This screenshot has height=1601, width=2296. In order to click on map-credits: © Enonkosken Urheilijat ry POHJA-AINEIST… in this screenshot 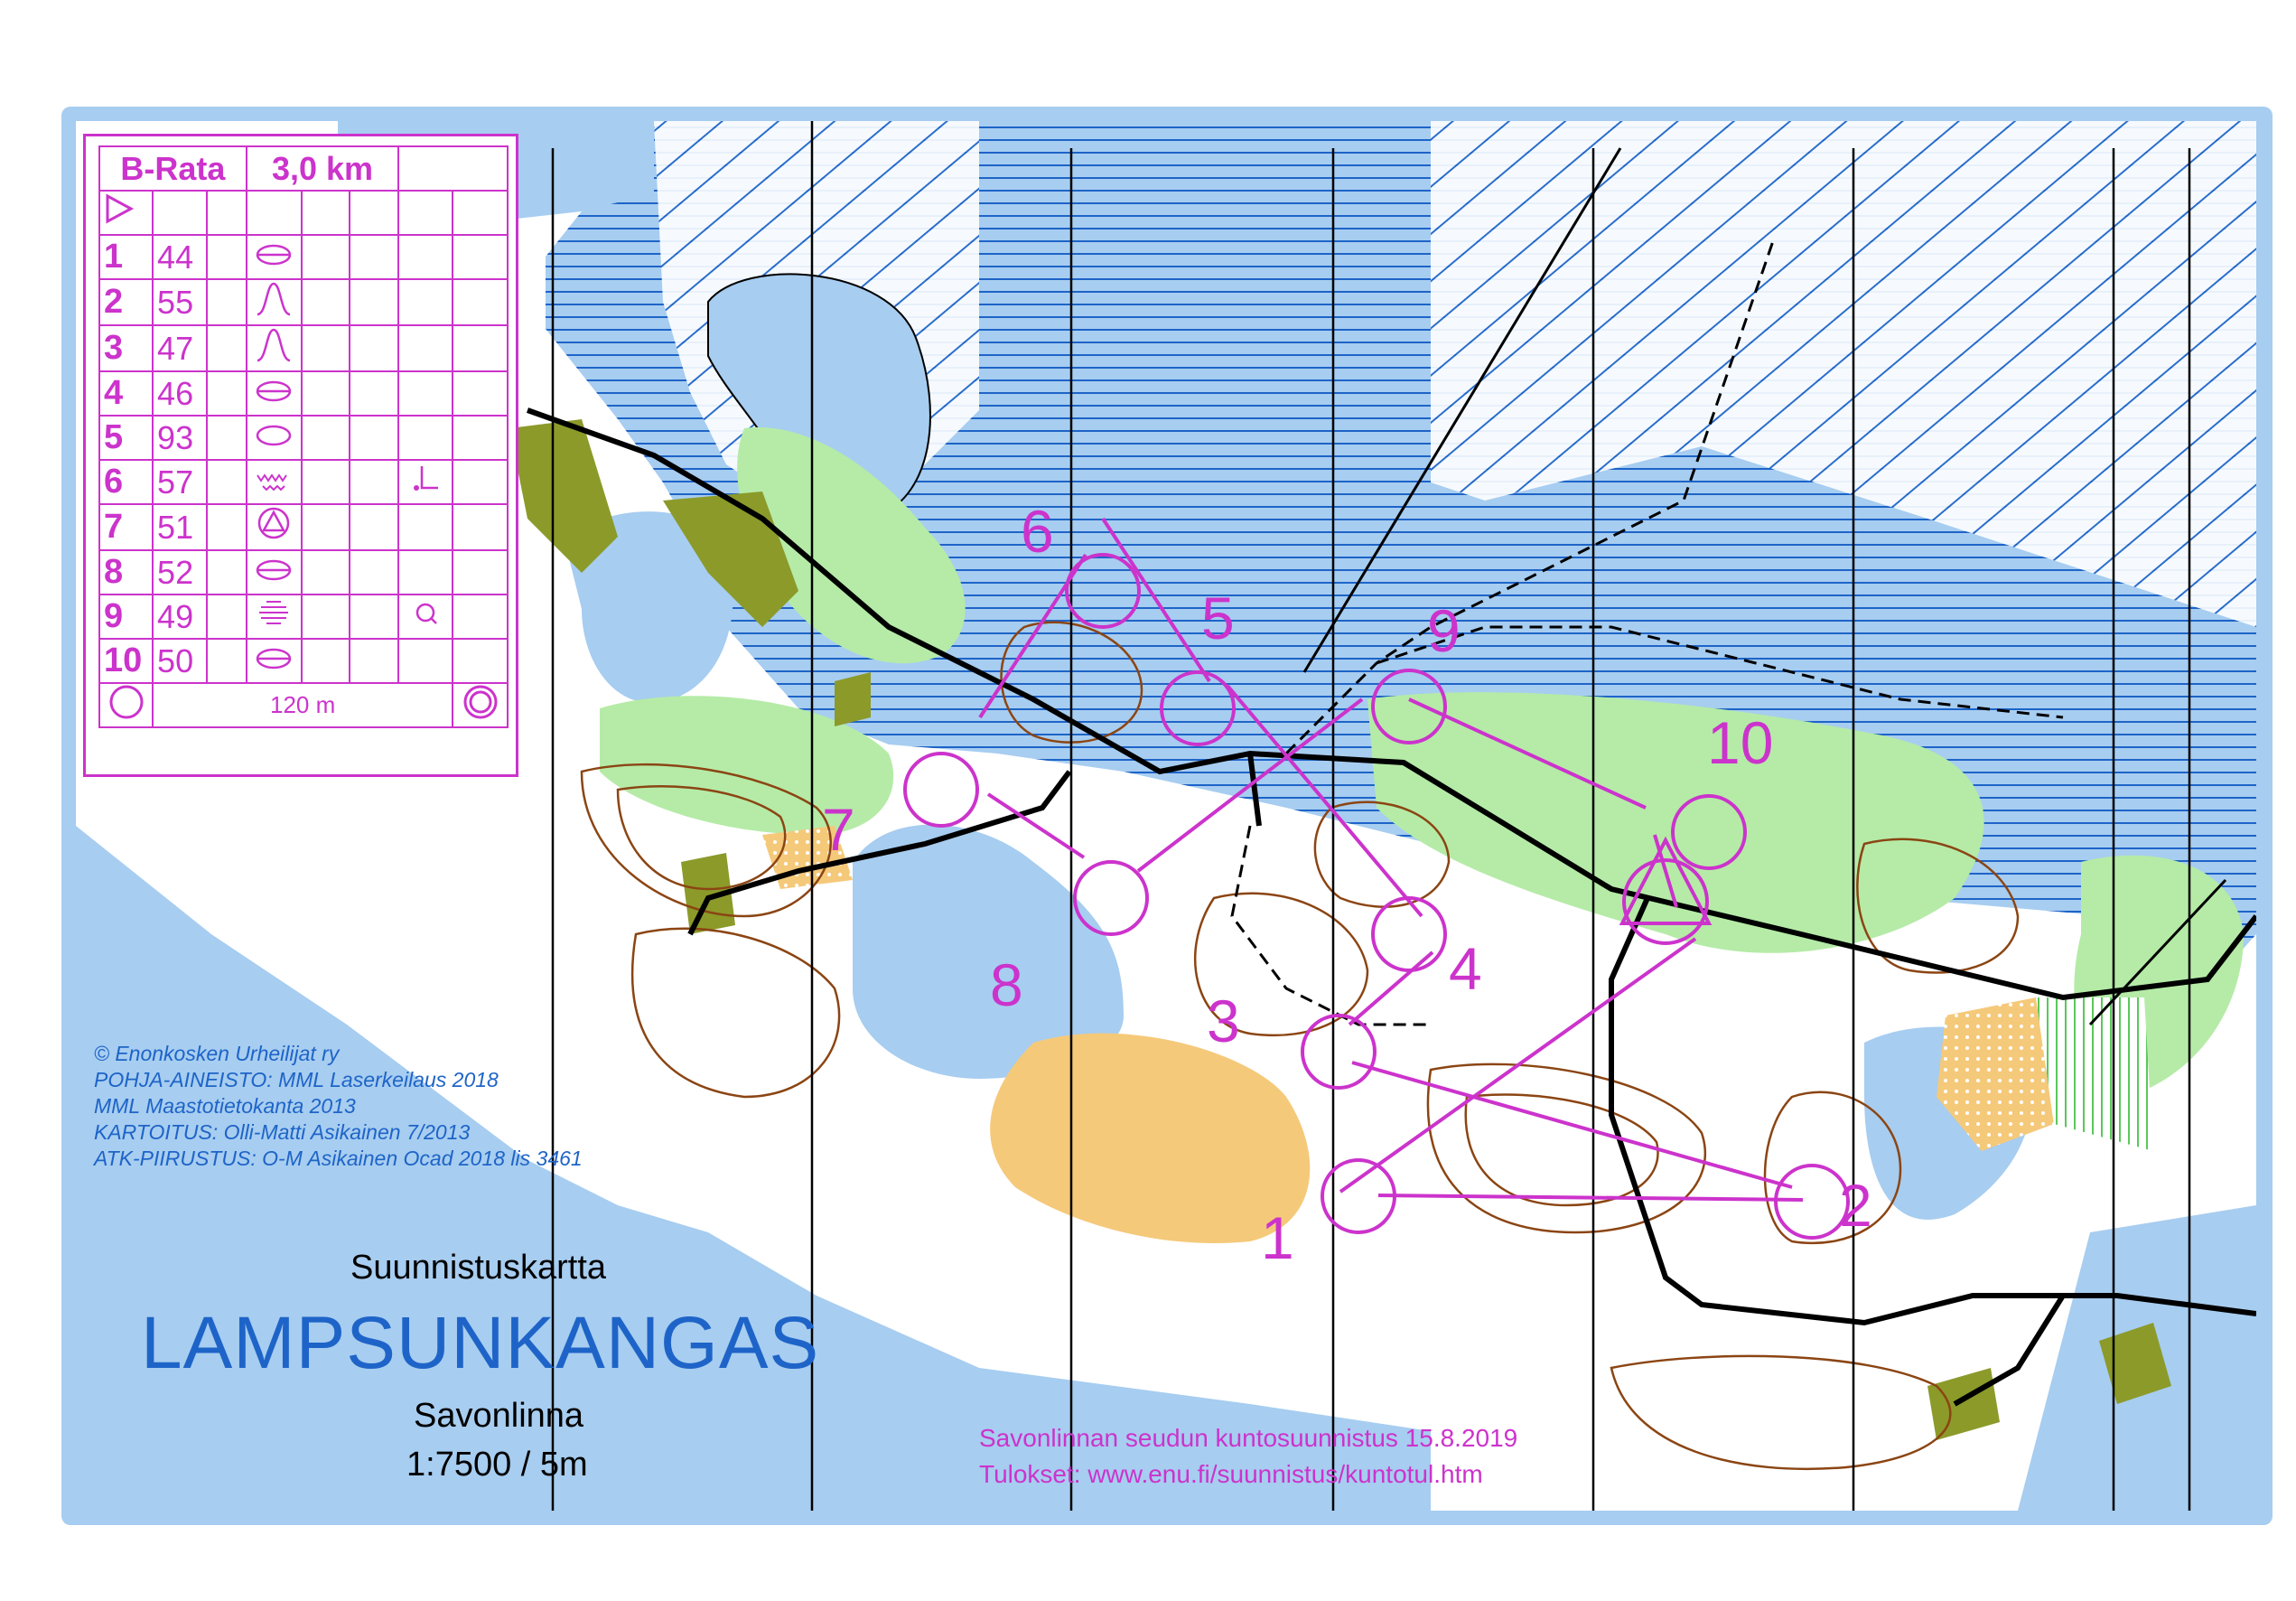, I will do `click(338, 1107)`.